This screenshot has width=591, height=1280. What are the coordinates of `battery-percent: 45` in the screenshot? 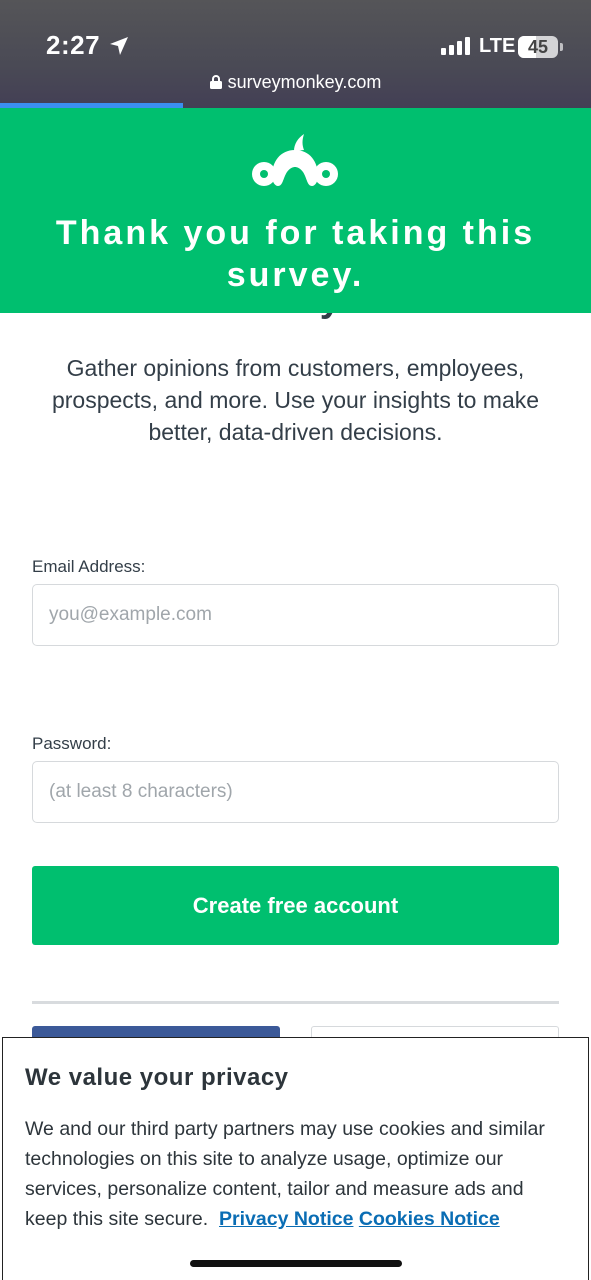 It's located at (538, 47).